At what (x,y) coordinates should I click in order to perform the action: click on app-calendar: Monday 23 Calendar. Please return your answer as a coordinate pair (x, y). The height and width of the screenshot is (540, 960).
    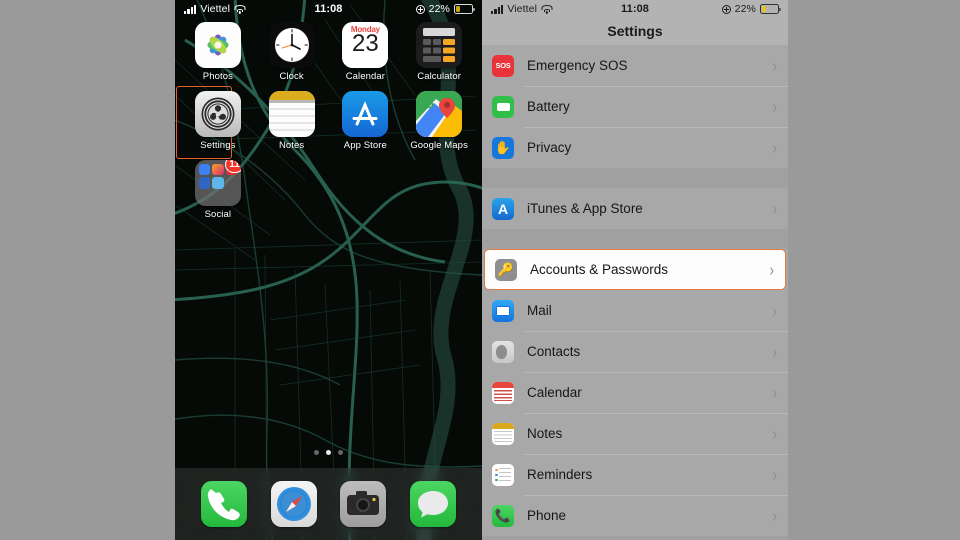
    Looking at the image, I should click on (366, 52).